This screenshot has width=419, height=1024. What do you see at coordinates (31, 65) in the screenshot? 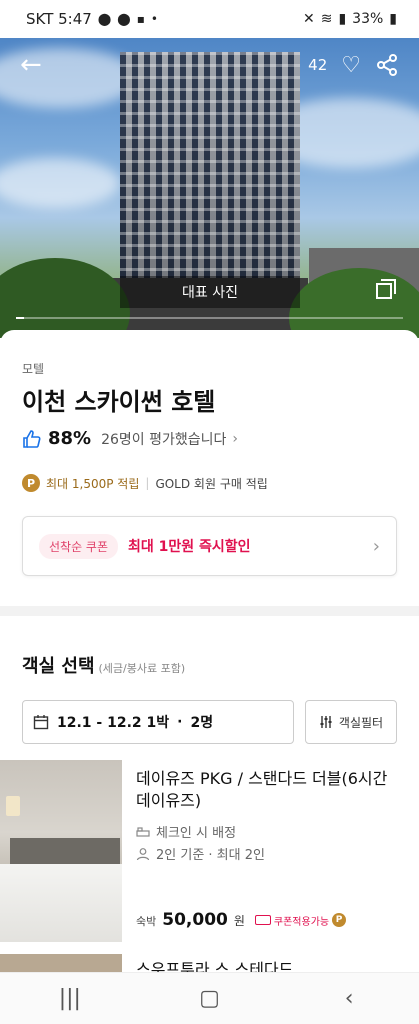
I see `back-arrow-icon: ←` at bounding box center [31, 65].